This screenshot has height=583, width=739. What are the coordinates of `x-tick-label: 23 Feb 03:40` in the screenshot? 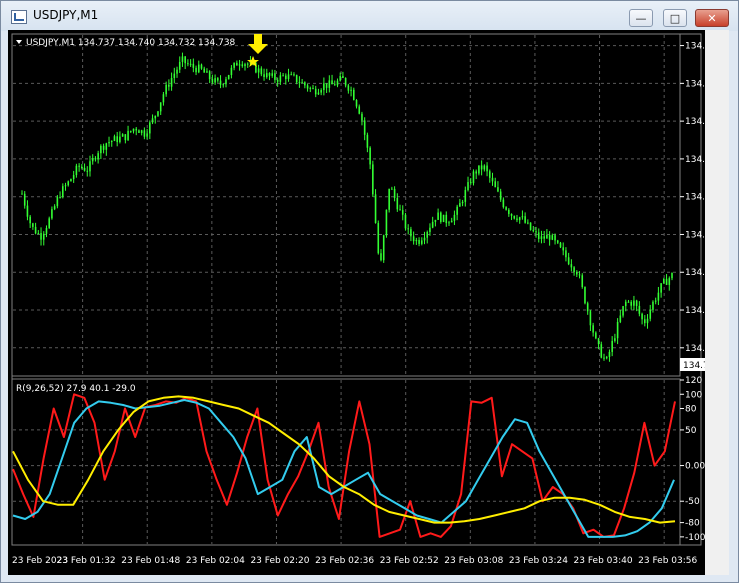 It's located at (603, 561).